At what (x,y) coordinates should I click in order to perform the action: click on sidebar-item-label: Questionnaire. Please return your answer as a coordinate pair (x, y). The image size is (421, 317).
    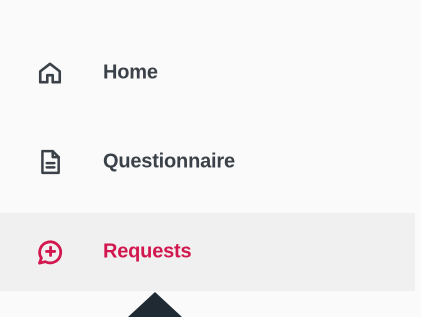
    Looking at the image, I should click on (169, 161).